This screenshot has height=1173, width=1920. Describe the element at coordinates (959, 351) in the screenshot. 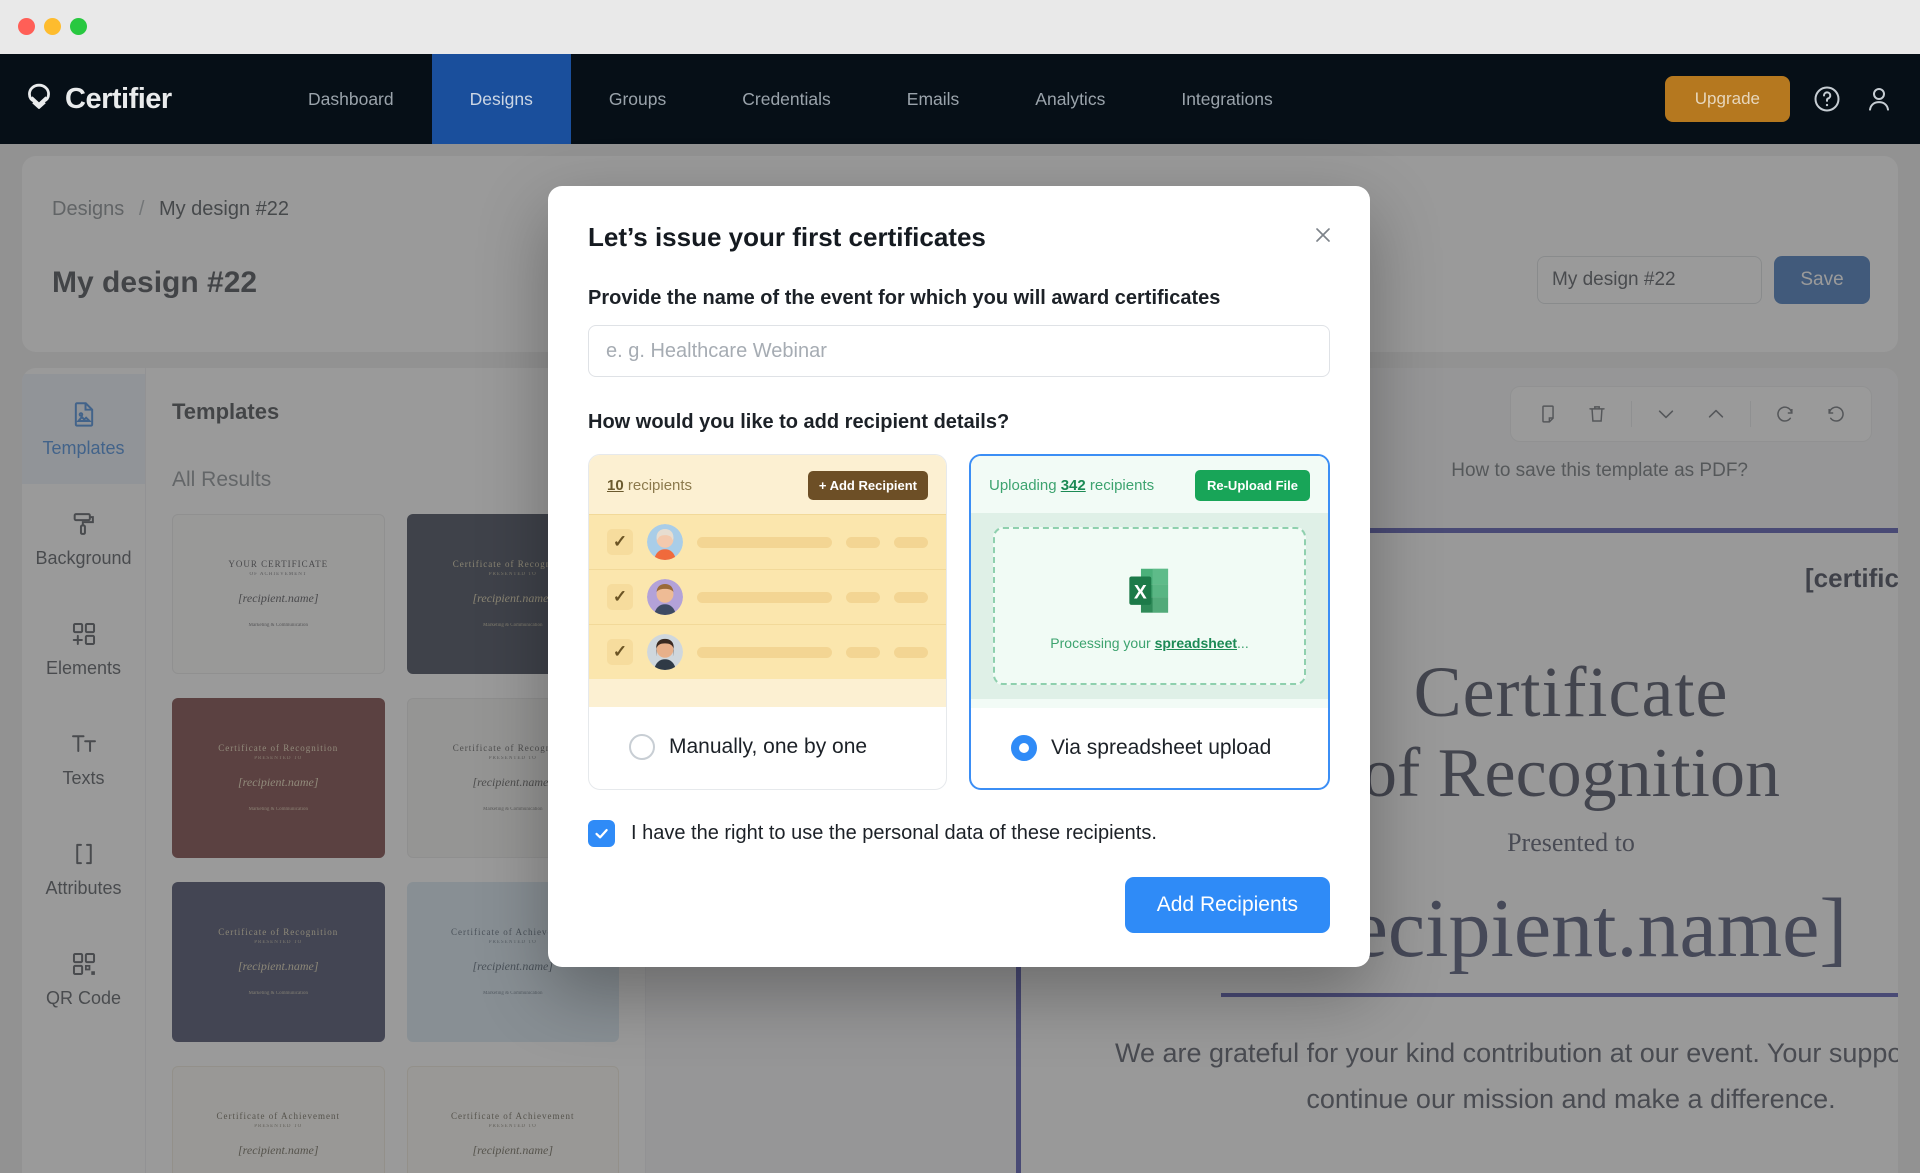

I see `event-name-input` at that location.